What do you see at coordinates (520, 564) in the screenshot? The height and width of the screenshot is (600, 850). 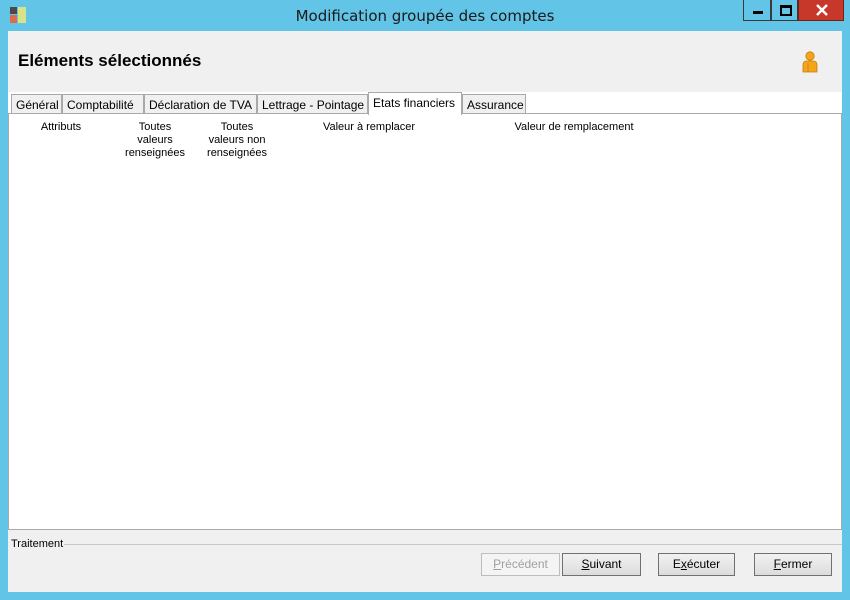 I see `previous-button: Précédent` at bounding box center [520, 564].